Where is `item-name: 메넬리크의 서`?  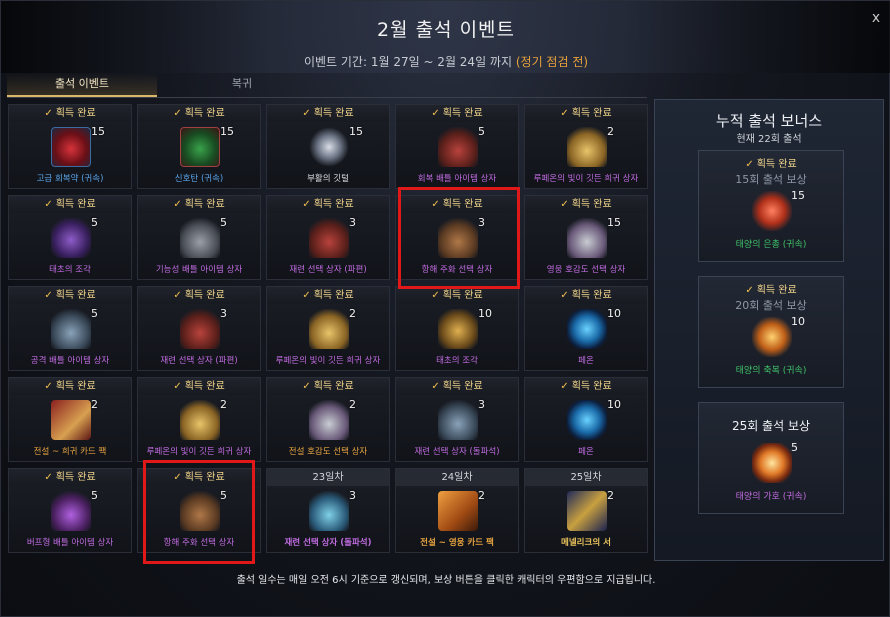
item-name: 메넬리크의 서 is located at coordinates (586, 543).